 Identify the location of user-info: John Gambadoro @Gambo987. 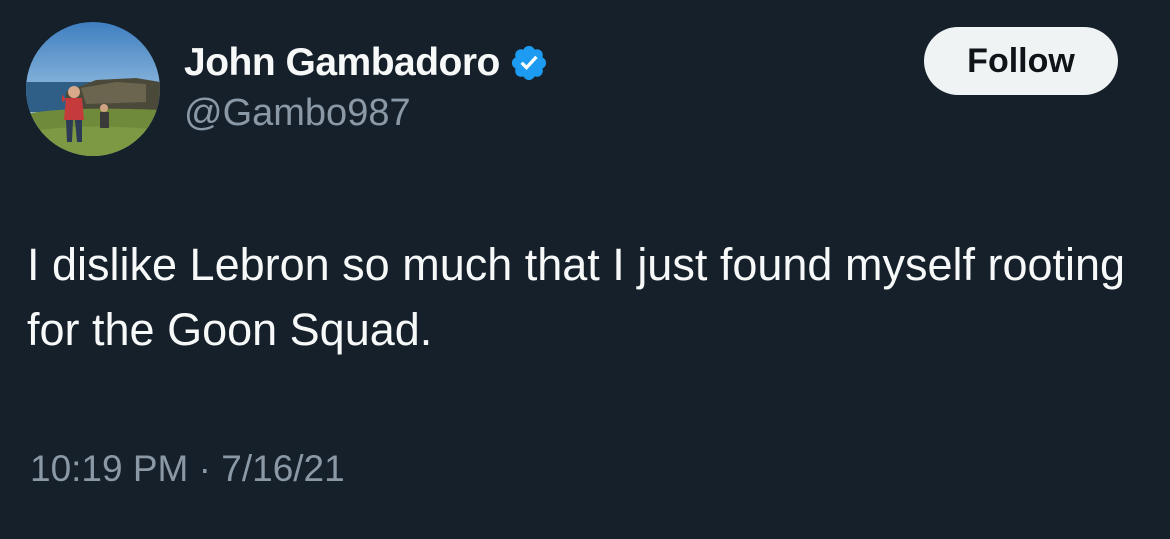
(366, 86).